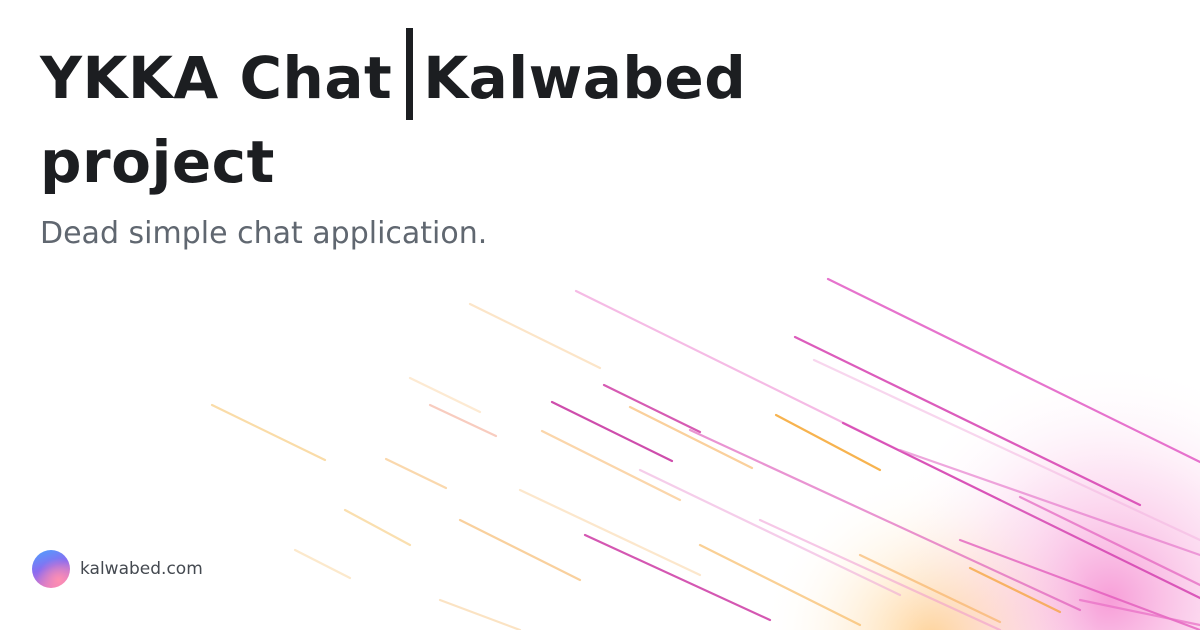  What do you see at coordinates (264, 233) in the screenshot?
I see `page-subtitle: Dead simple chat application.` at bounding box center [264, 233].